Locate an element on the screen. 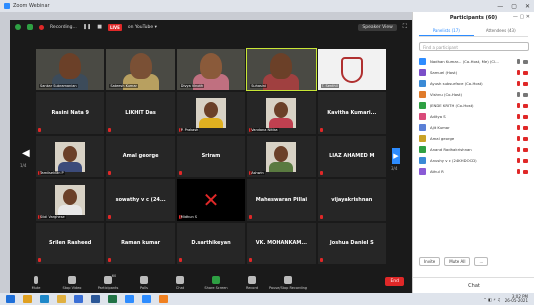 The image size is (534, 305). participant-tile: vijayakrishnan is located at coordinates (351, 200).